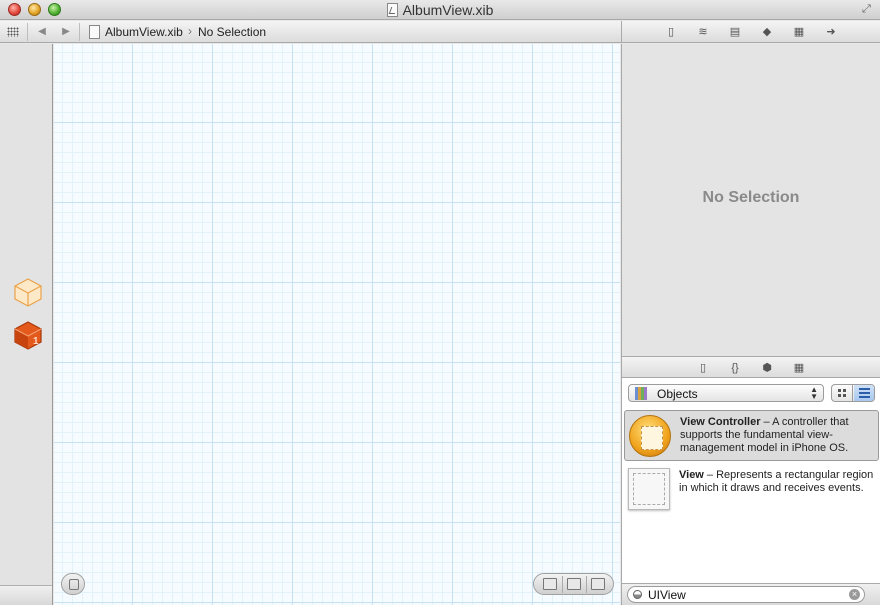 This screenshot has width=880, height=605. I want to click on library-view-toggle, so click(853, 393).